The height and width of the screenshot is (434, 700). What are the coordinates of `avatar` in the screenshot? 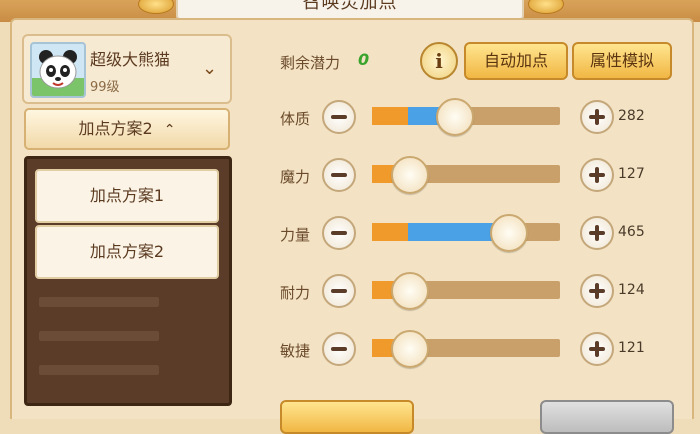 It's located at (58, 70).